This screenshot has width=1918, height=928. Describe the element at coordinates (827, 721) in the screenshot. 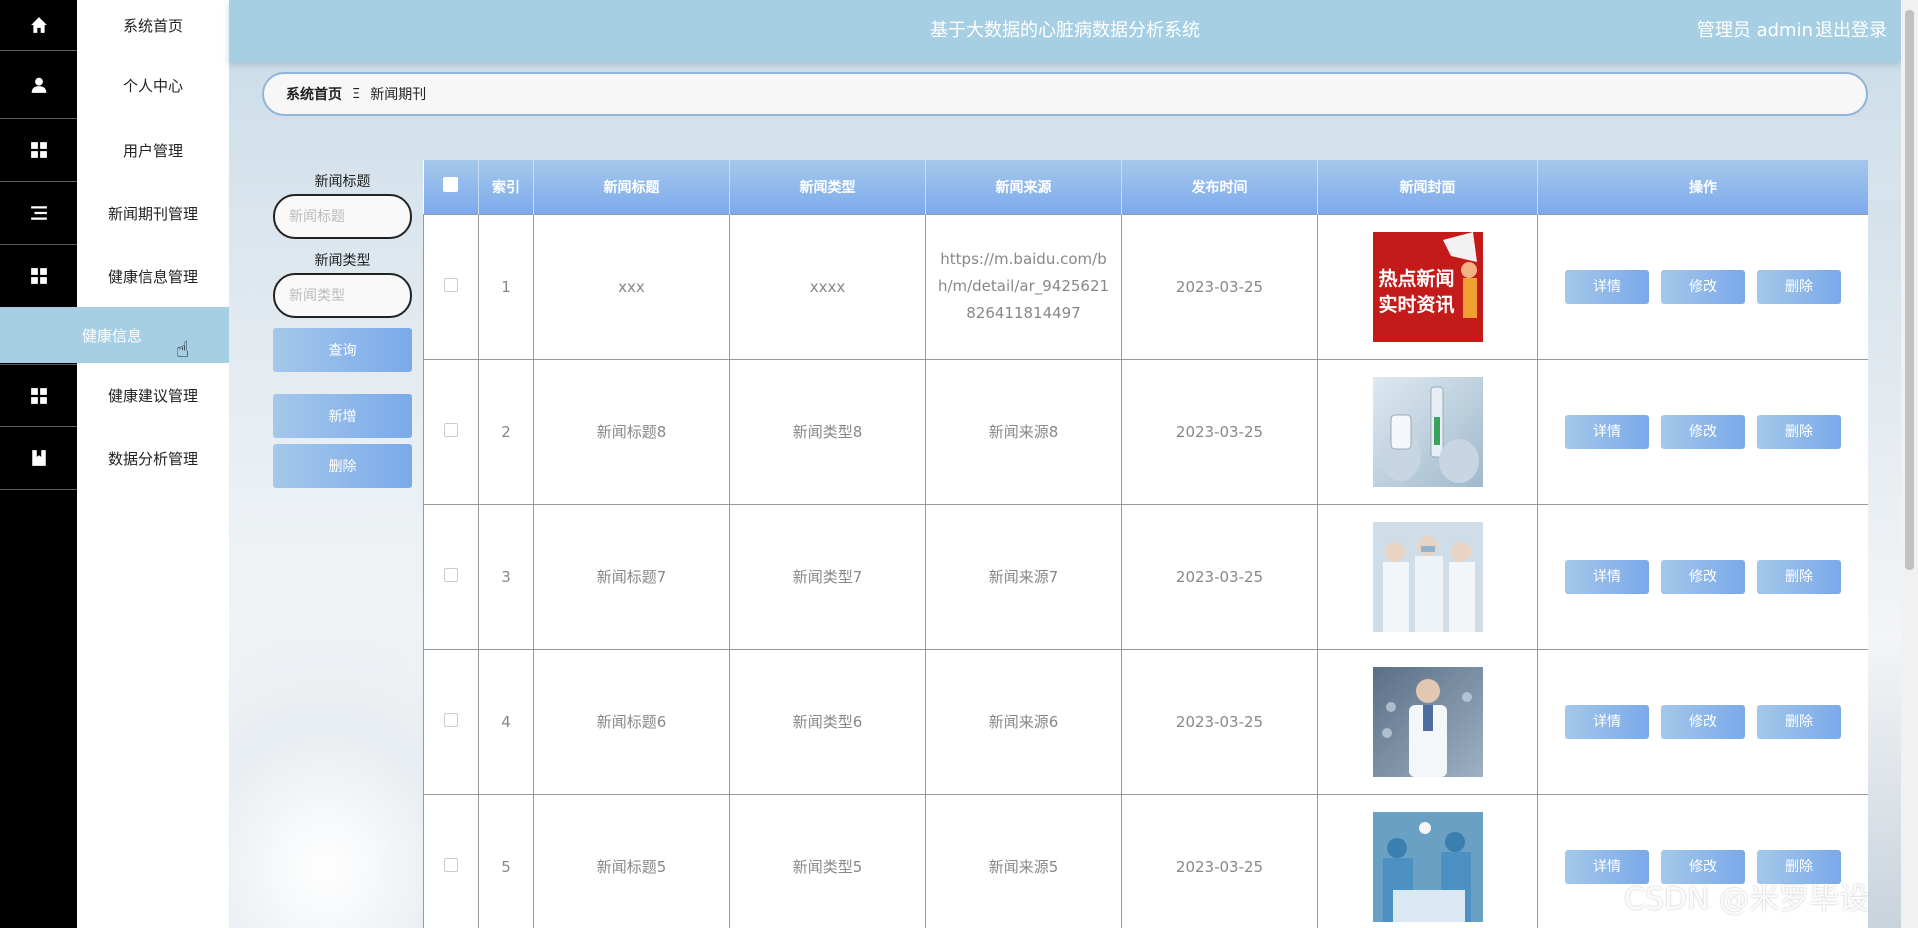

I see `row-type: 新闻类型6` at that location.